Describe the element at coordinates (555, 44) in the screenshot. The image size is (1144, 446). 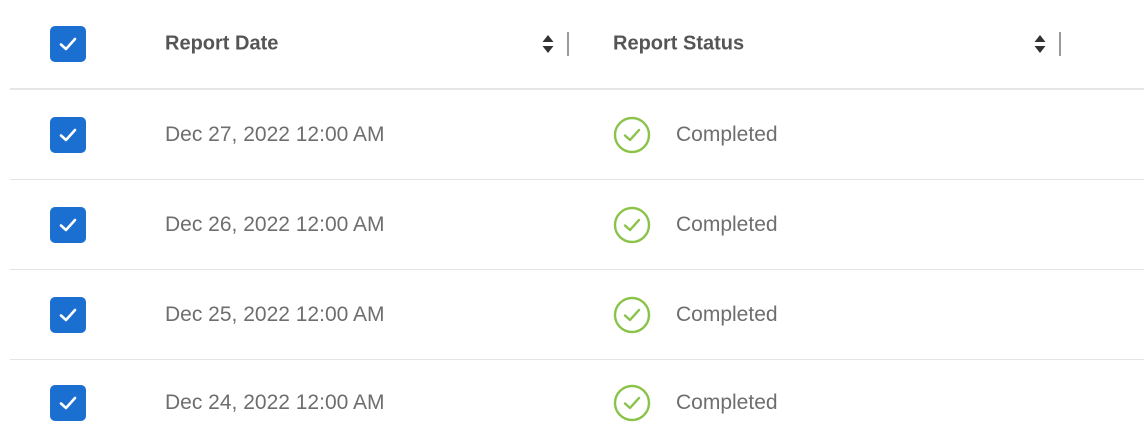
I see `sort-report-date-button` at that location.